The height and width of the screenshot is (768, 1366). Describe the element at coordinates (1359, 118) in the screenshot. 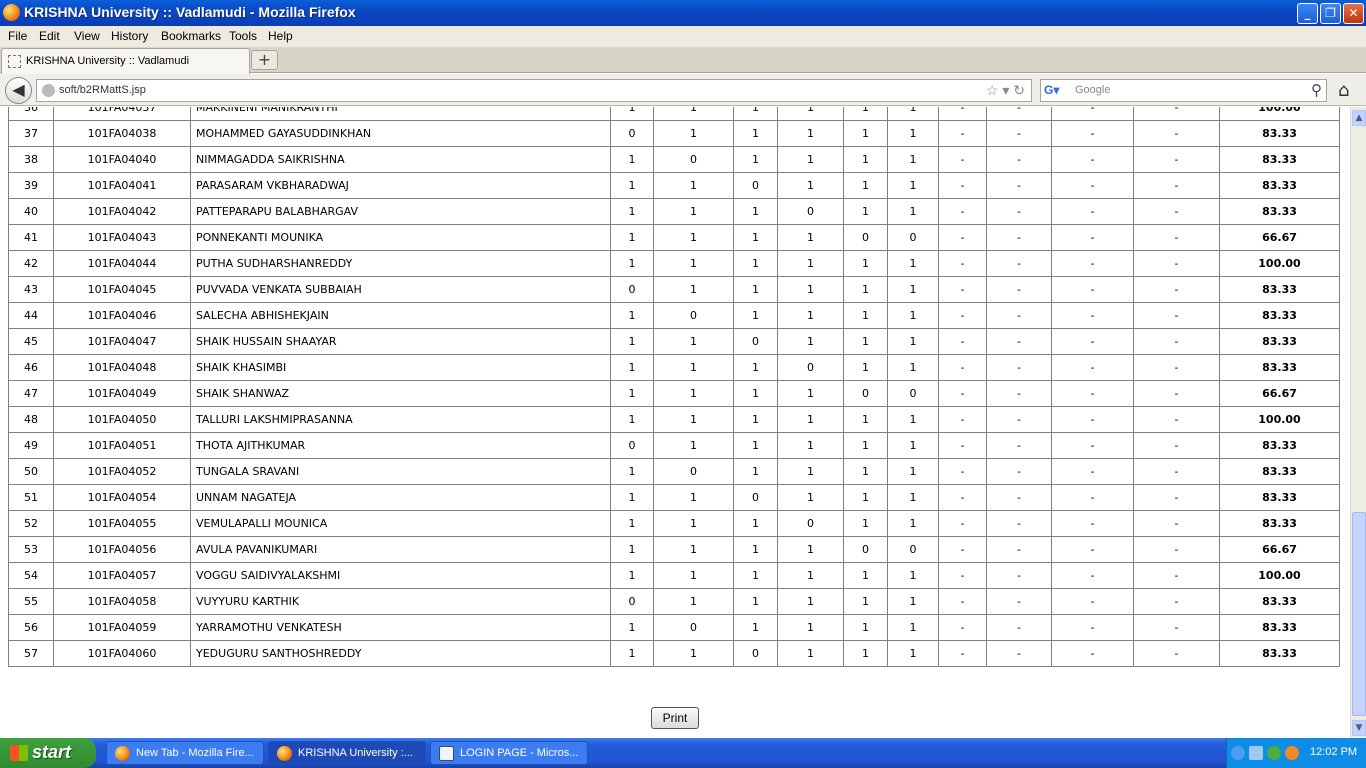

I see `scroll-up-icon: ▲` at that location.